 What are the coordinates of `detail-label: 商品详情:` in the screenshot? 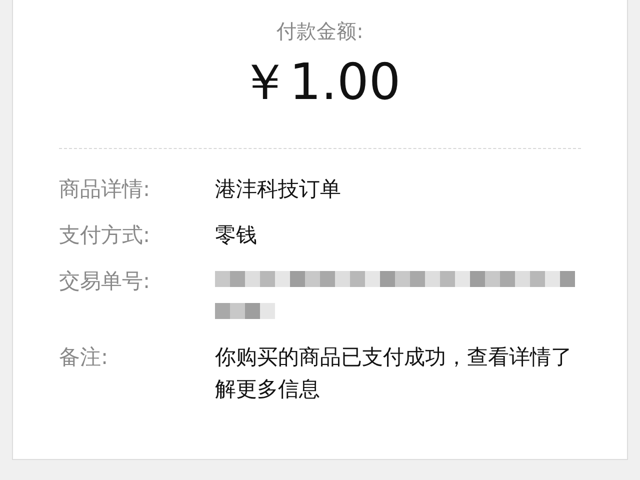 It's located at (105, 189).